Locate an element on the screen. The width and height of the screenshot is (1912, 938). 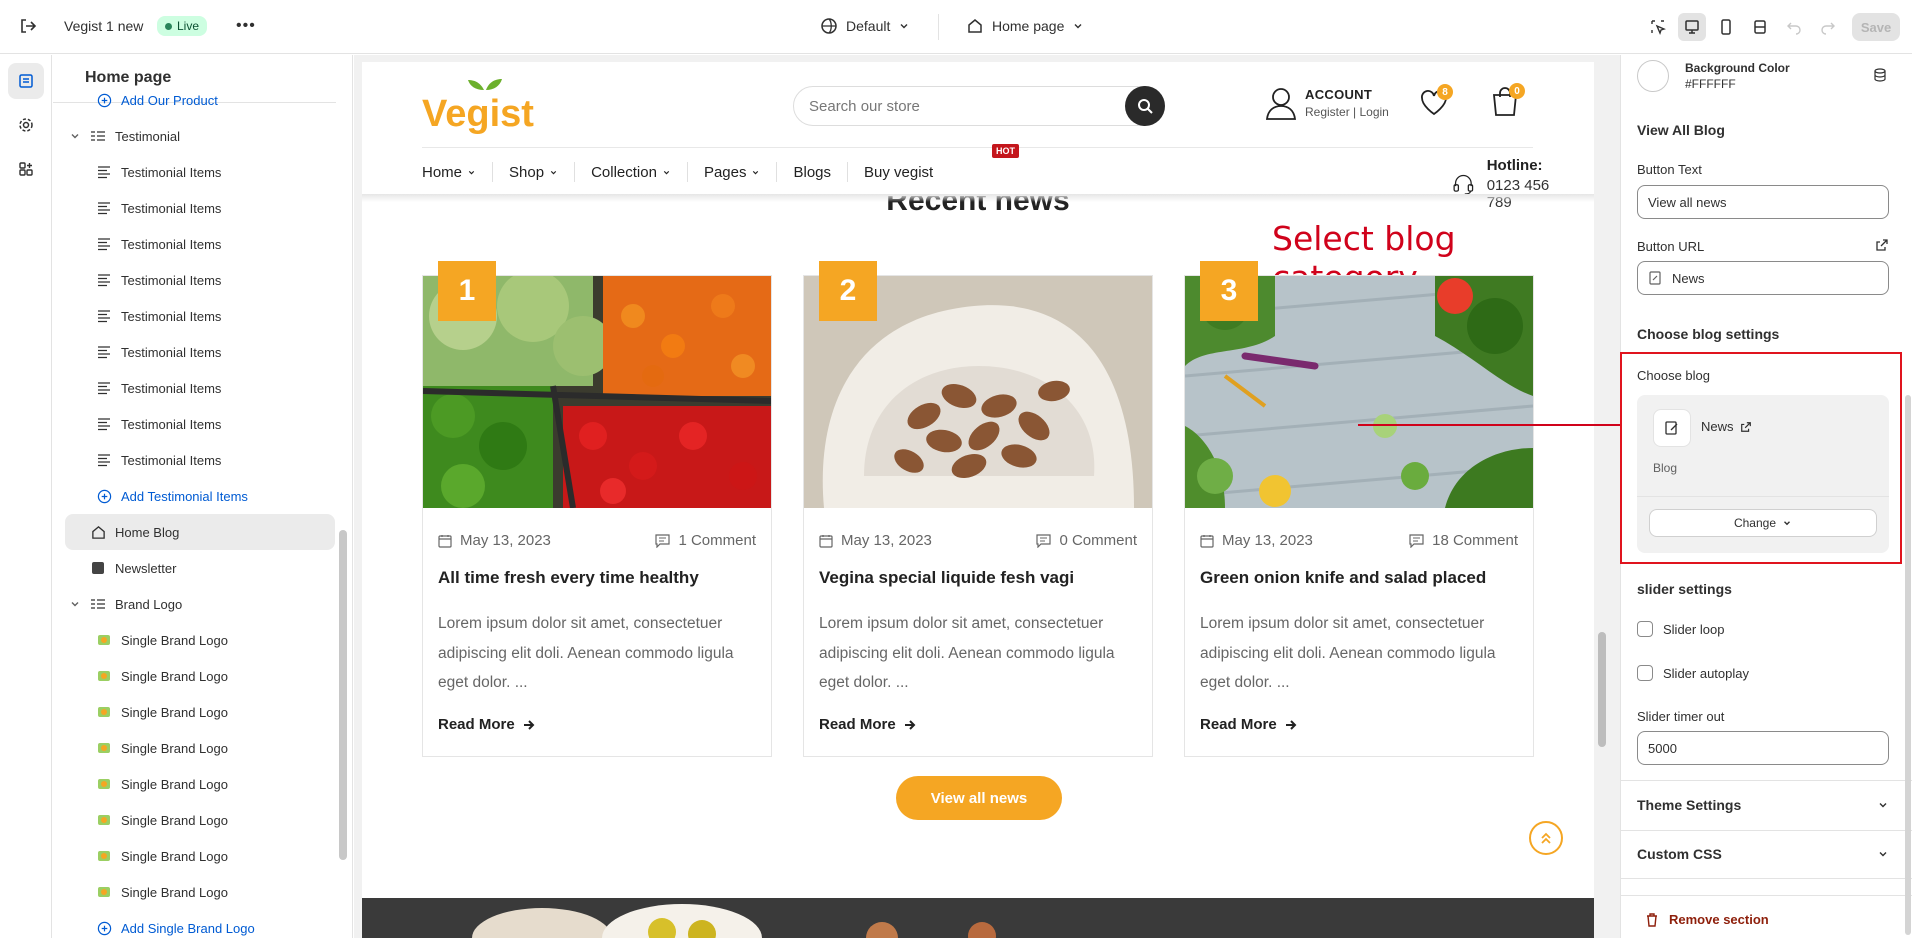
sidebar-scrollbar is located at coordinates (343, 515).